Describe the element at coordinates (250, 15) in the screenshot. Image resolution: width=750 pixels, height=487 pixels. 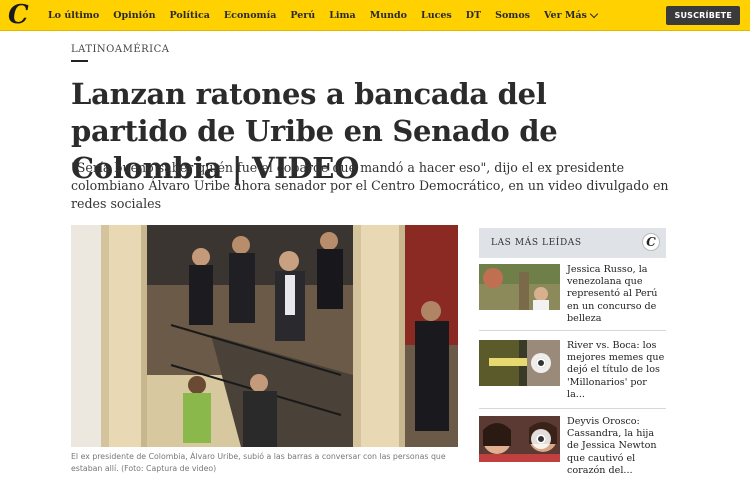
I see `nav-economia: Economía` at that location.